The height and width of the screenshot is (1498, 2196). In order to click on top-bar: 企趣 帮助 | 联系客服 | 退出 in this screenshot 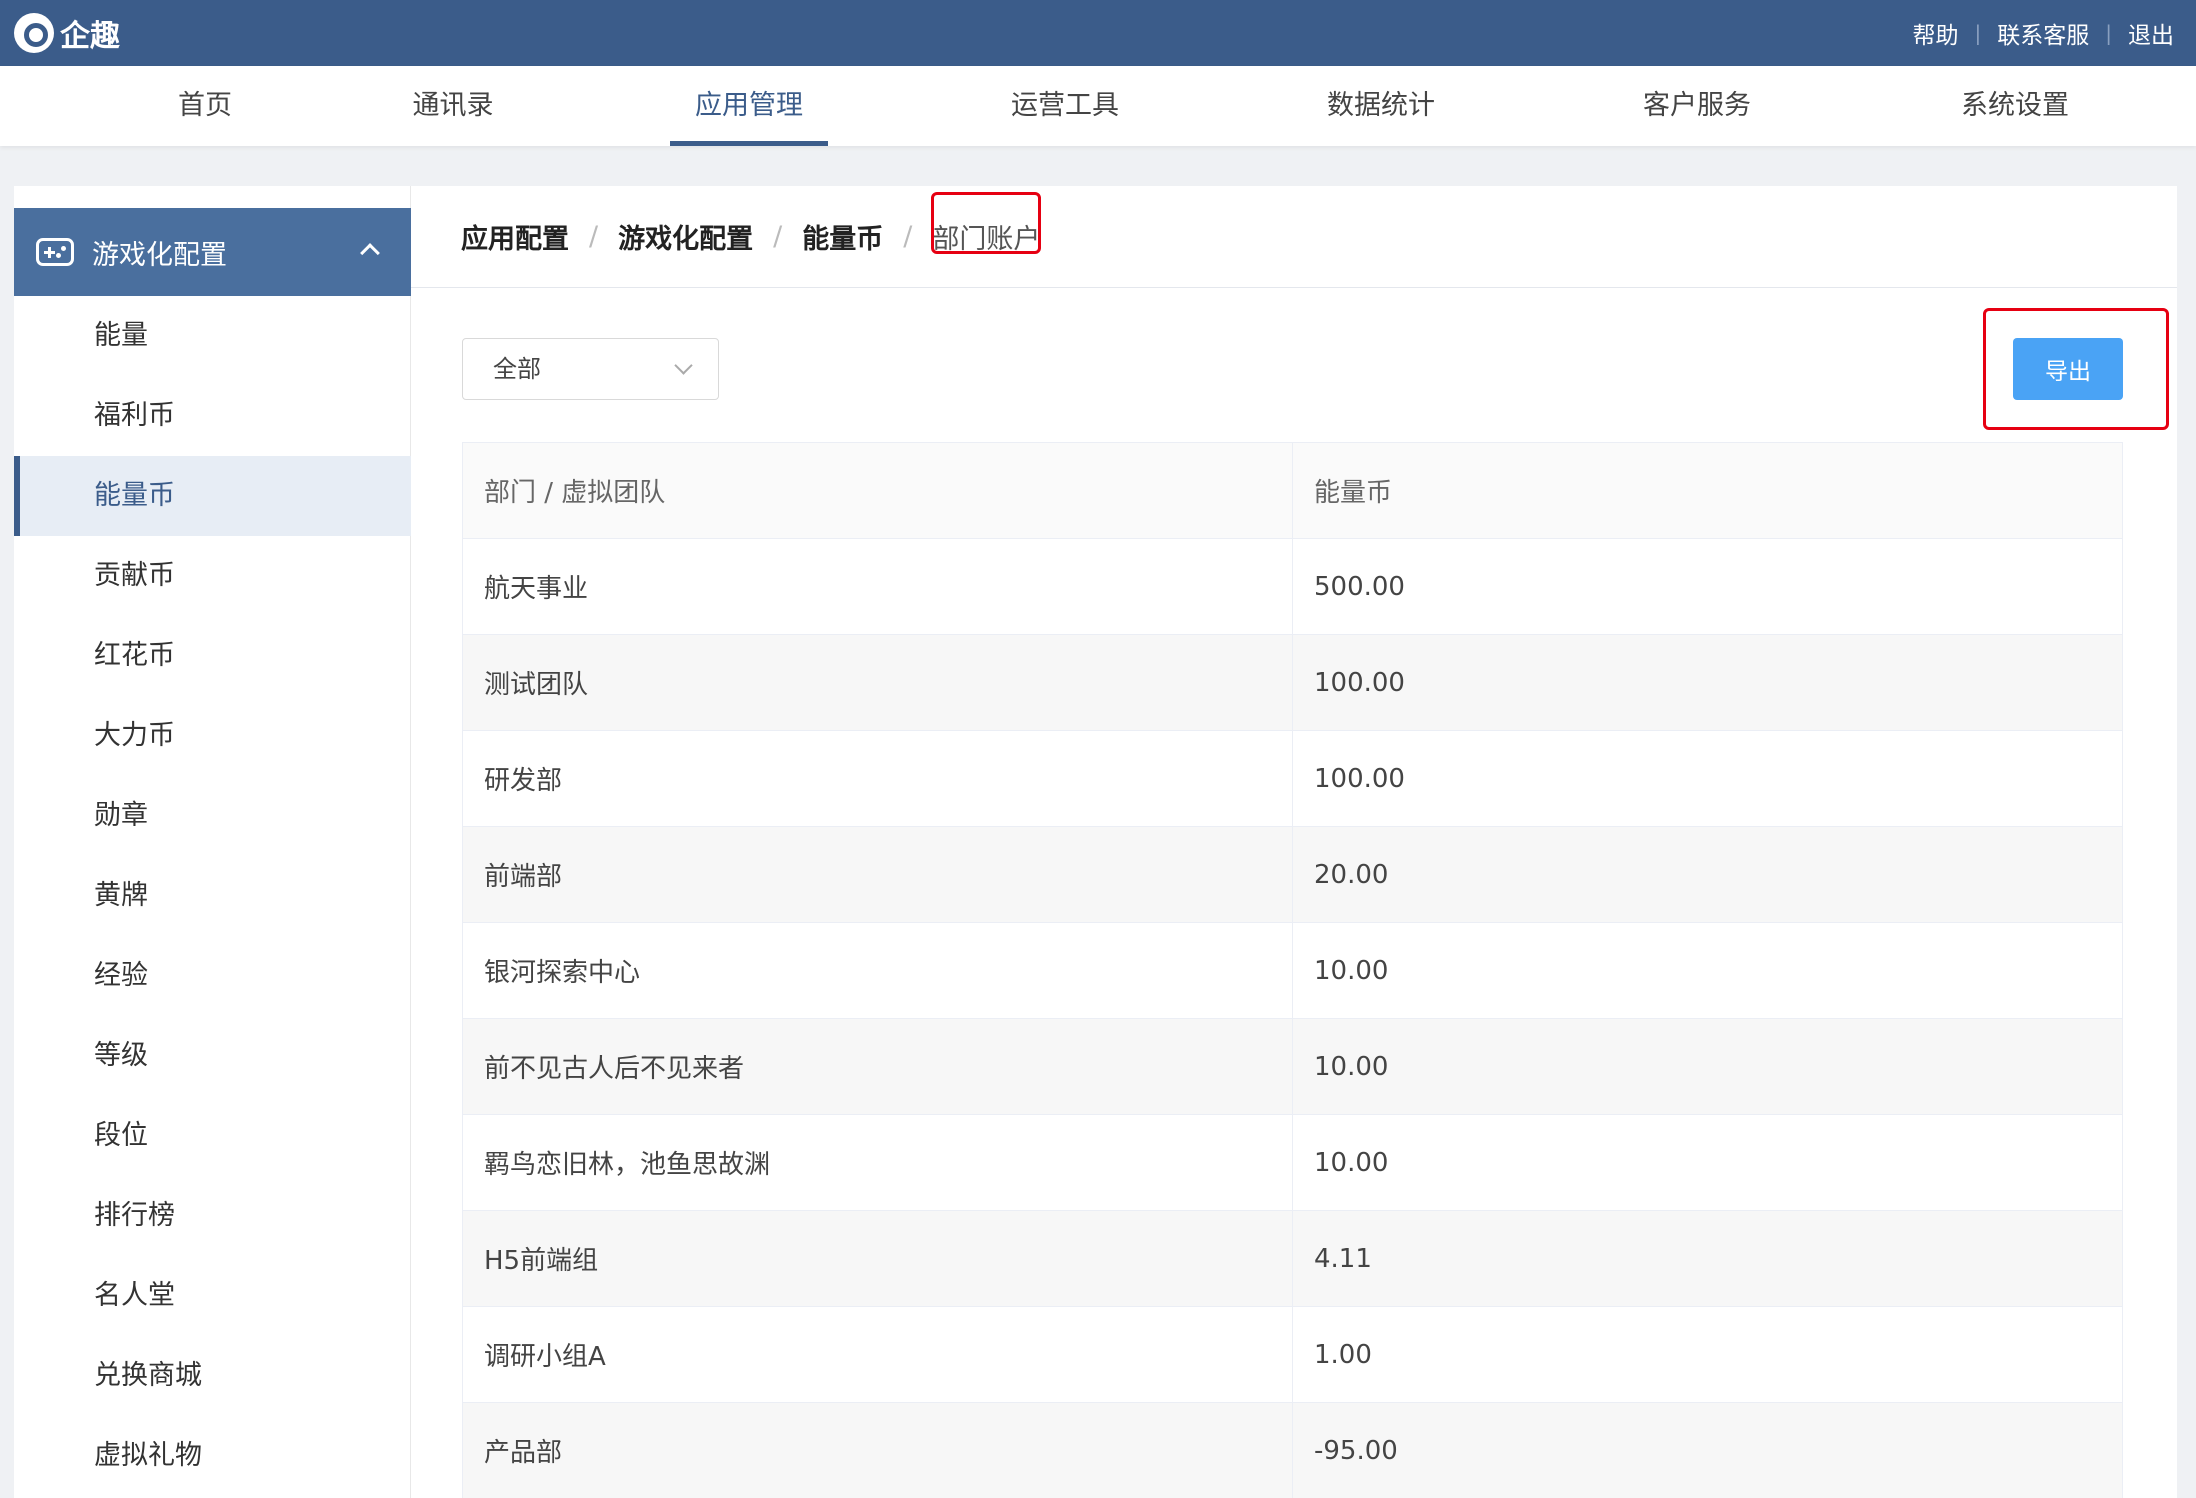, I will do `click(1098, 33)`.